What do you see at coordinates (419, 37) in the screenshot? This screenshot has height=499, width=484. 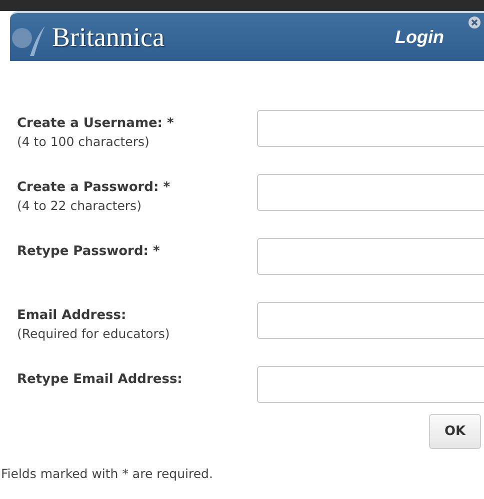 I see `dialog-title: Login` at bounding box center [419, 37].